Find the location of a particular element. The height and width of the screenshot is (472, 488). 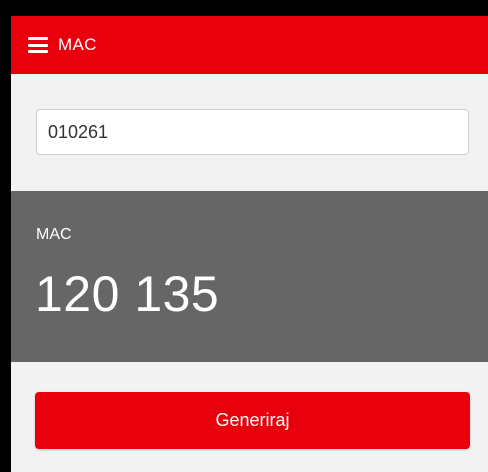

result-value: 120 135 is located at coordinates (127, 294).